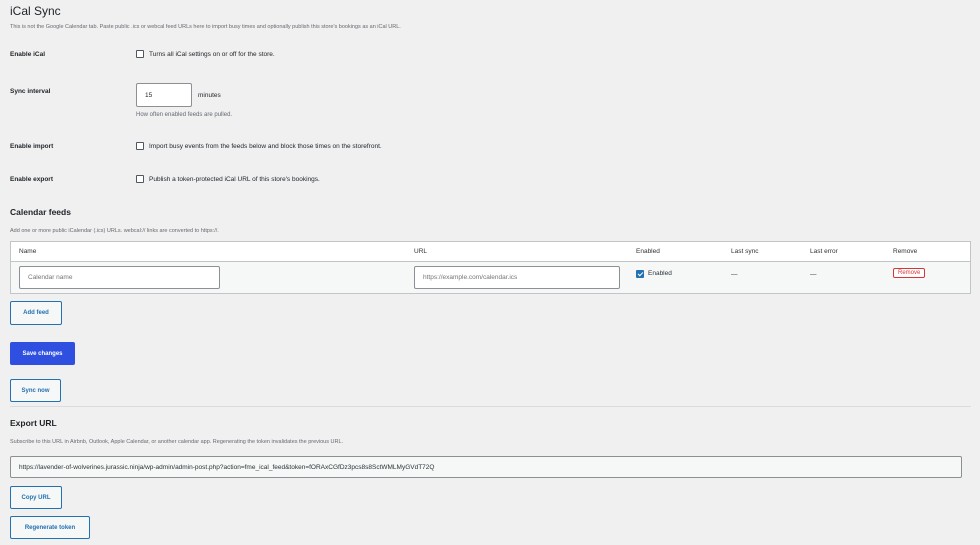  I want to click on copy-url-button: Copy URL, so click(36, 497).